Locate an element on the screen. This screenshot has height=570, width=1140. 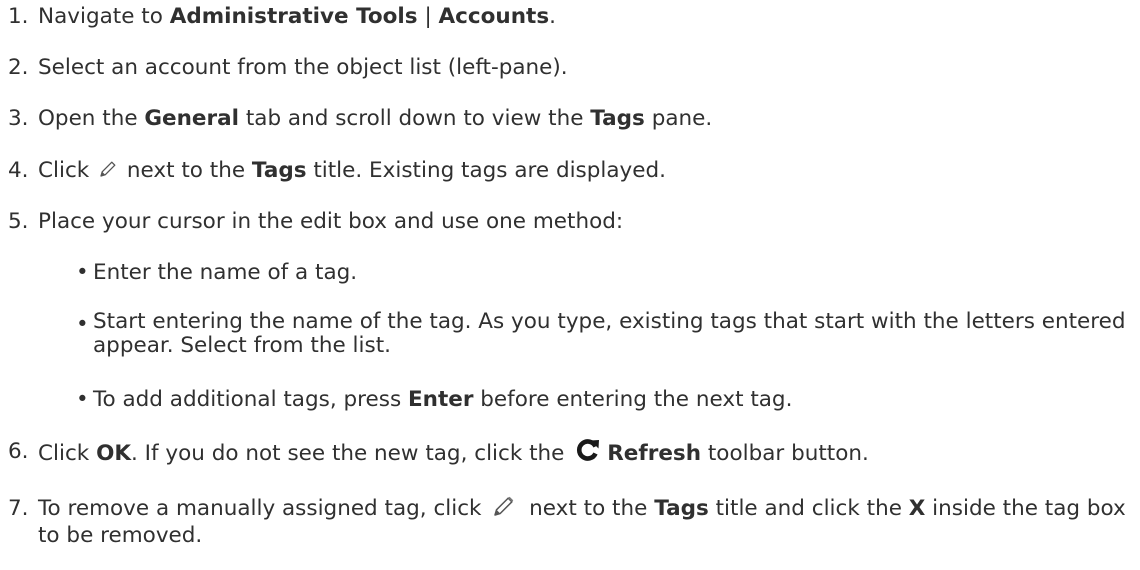
bullet-text: Enter the name of a tag. is located at coordinates (225, 272).